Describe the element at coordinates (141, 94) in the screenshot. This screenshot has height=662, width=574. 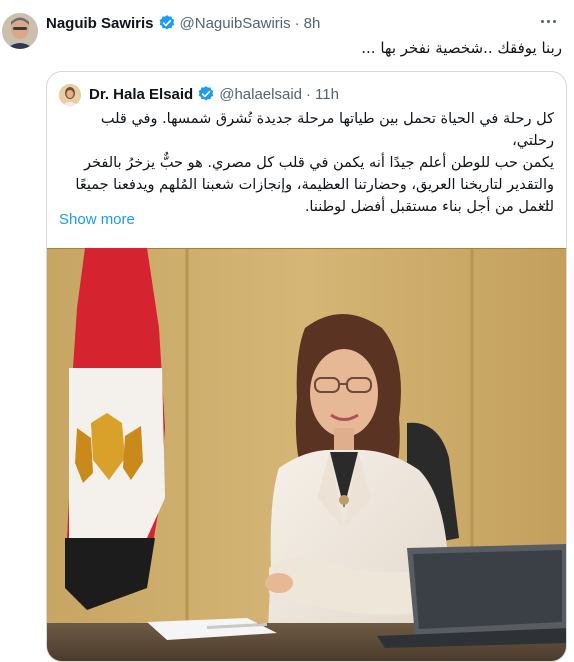
I see `quoted-author-name: Dr. Hala Elsaid` at that location.